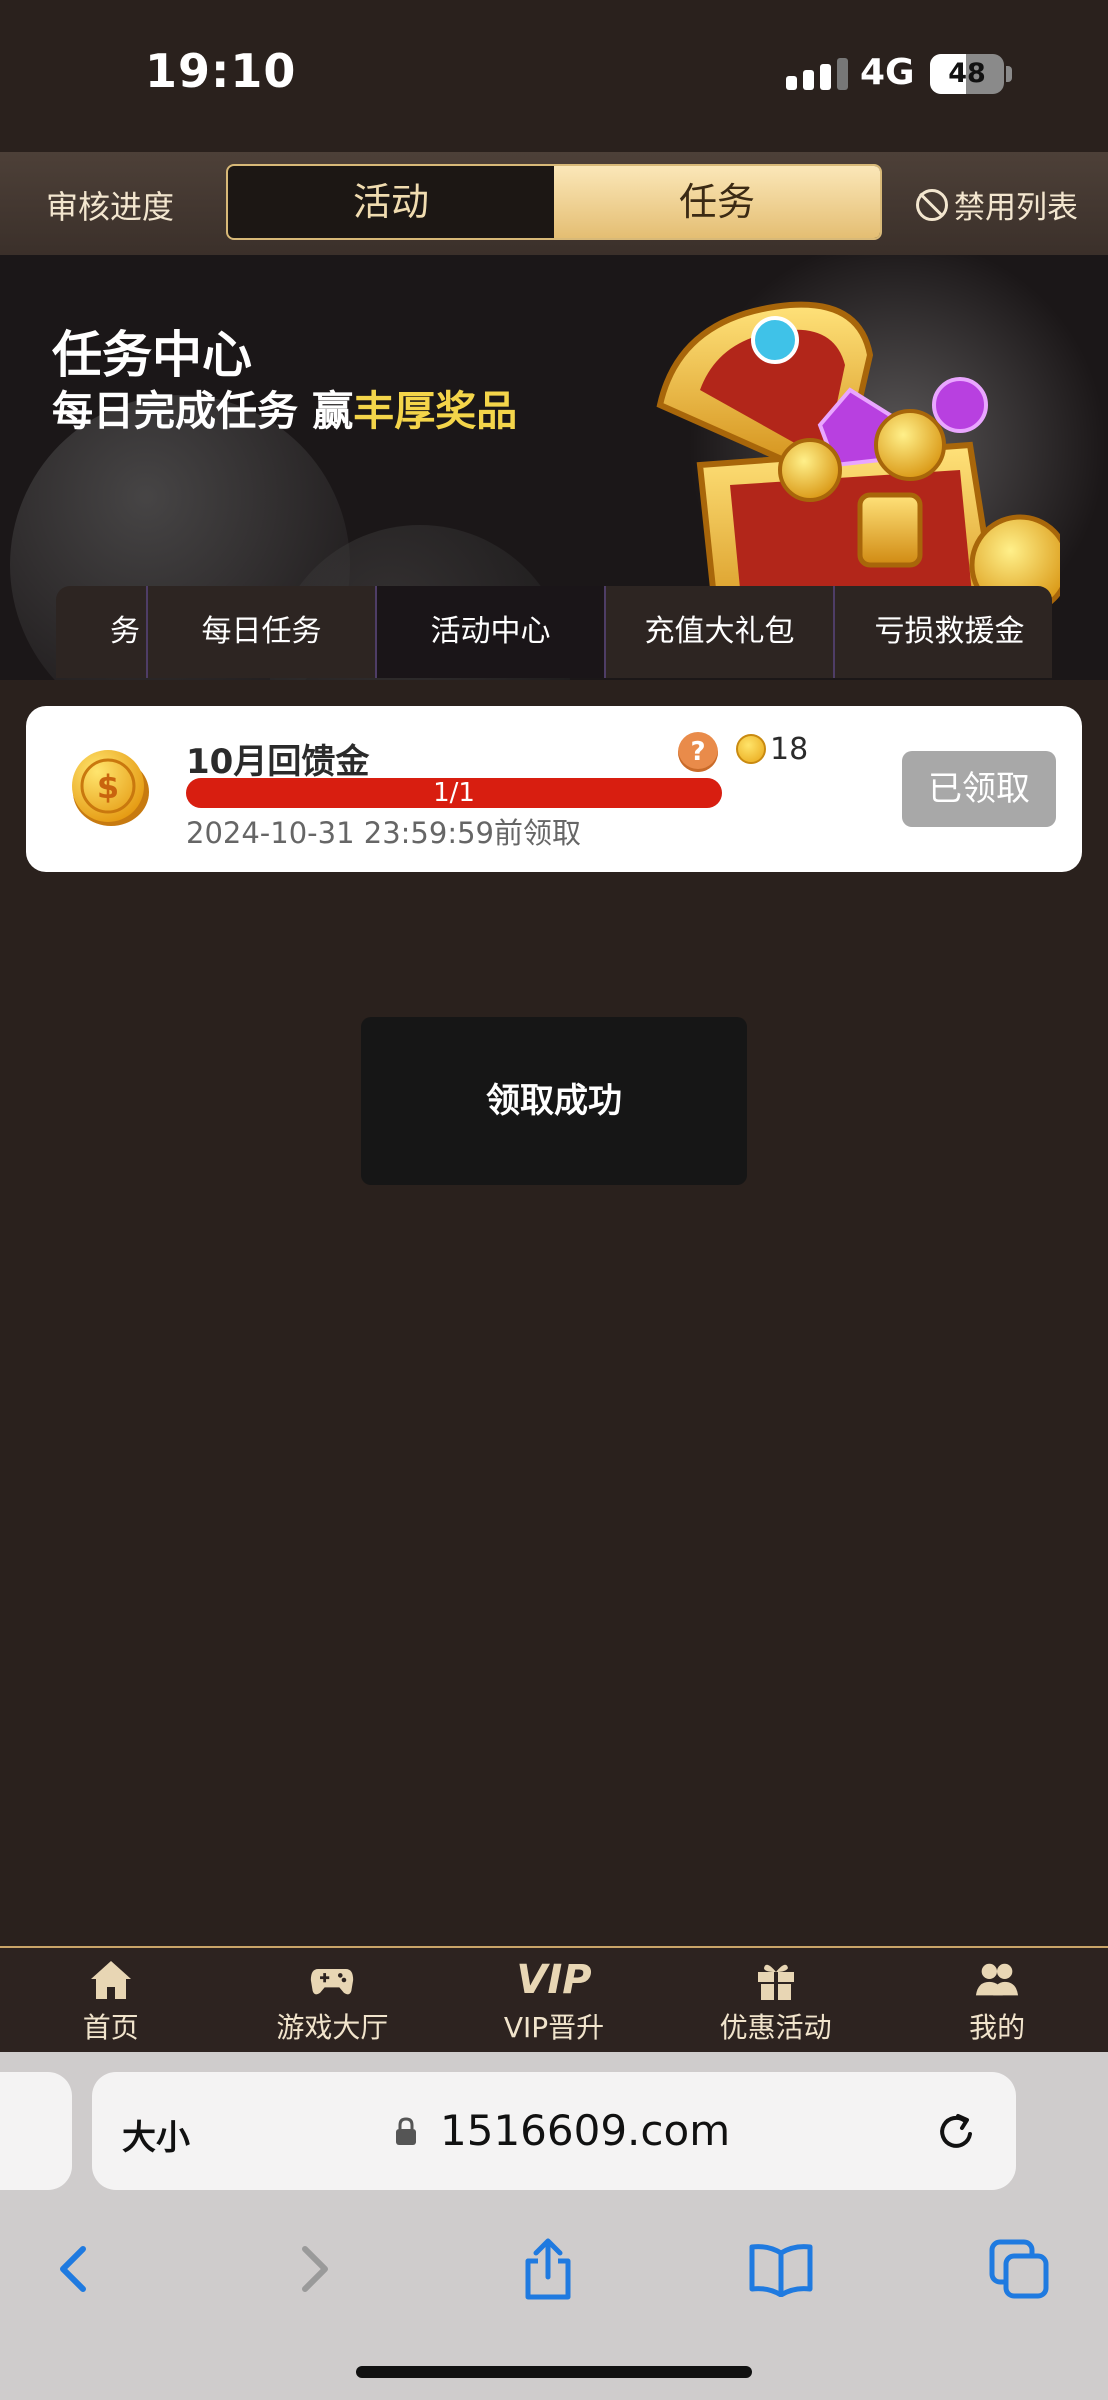 This screenshot has height=2400, width=1108. What do you see at coordinates (435, 411) in the screenshot?
I see `banner-subtitle-highlight: 丰厚奖品` at bounding box center [435, 411].